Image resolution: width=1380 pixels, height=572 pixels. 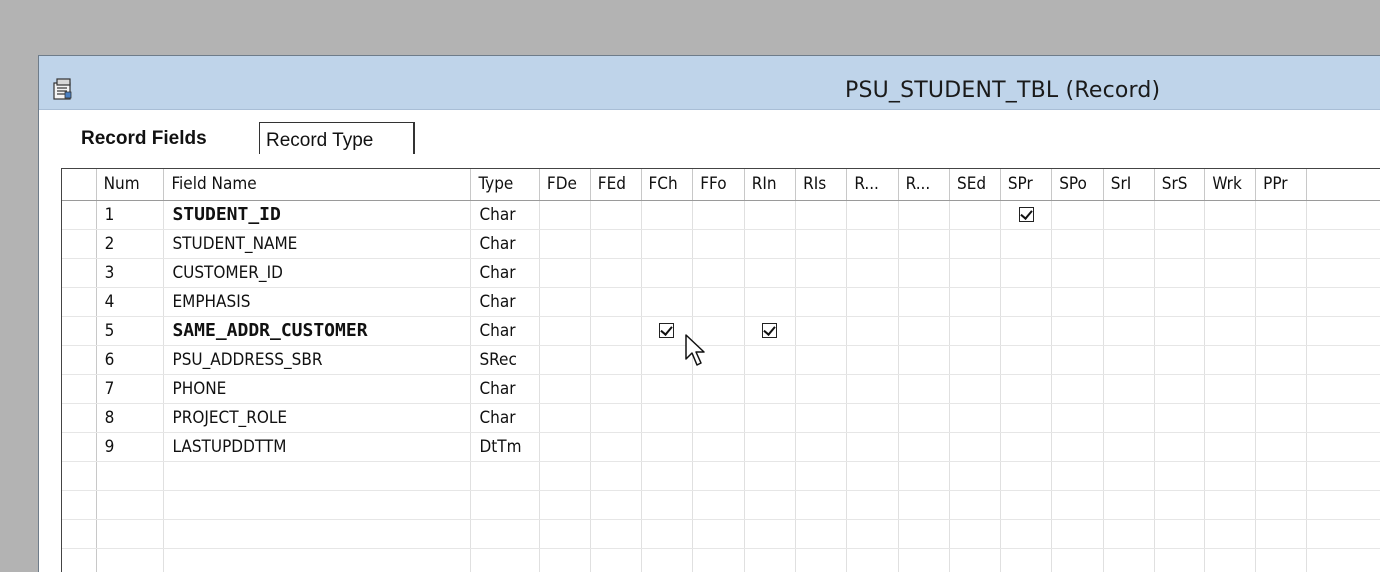 I want to click on column-header: RIn, so click(x=770, y=185).